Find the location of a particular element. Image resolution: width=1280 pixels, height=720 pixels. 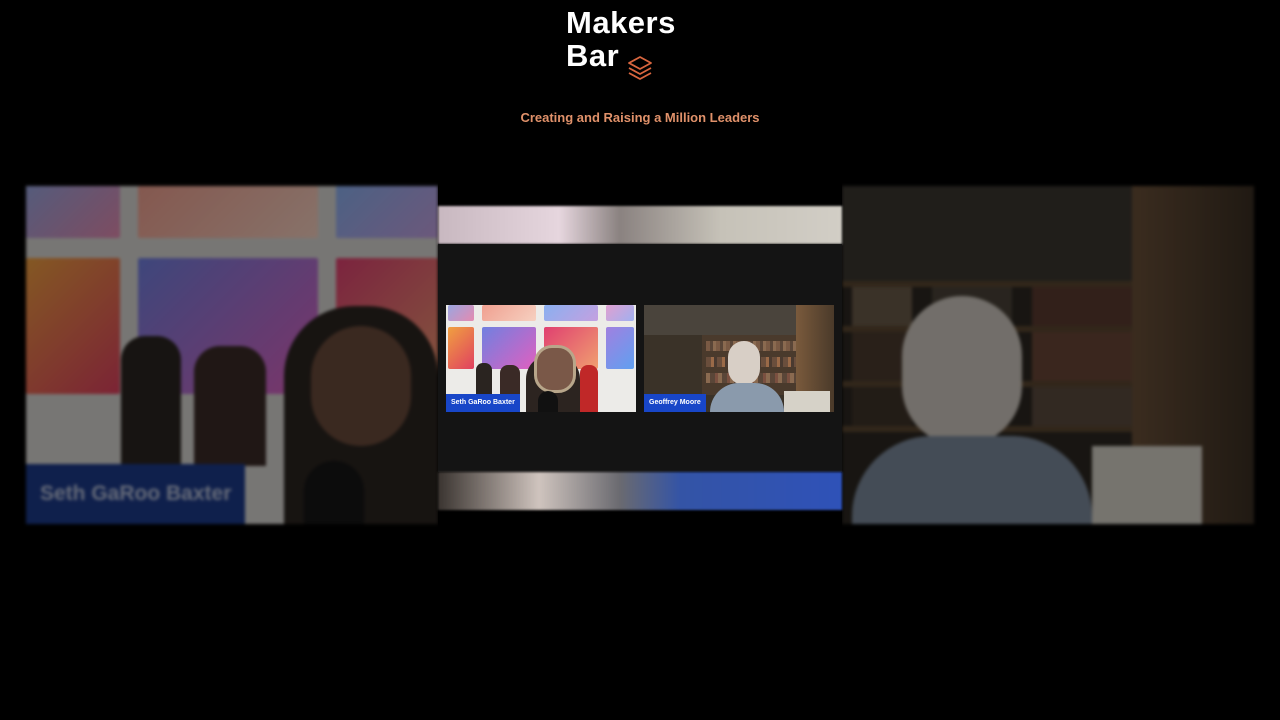

tagline: Creating and Raising a Million Leaders is located at coordinates (640, 117).